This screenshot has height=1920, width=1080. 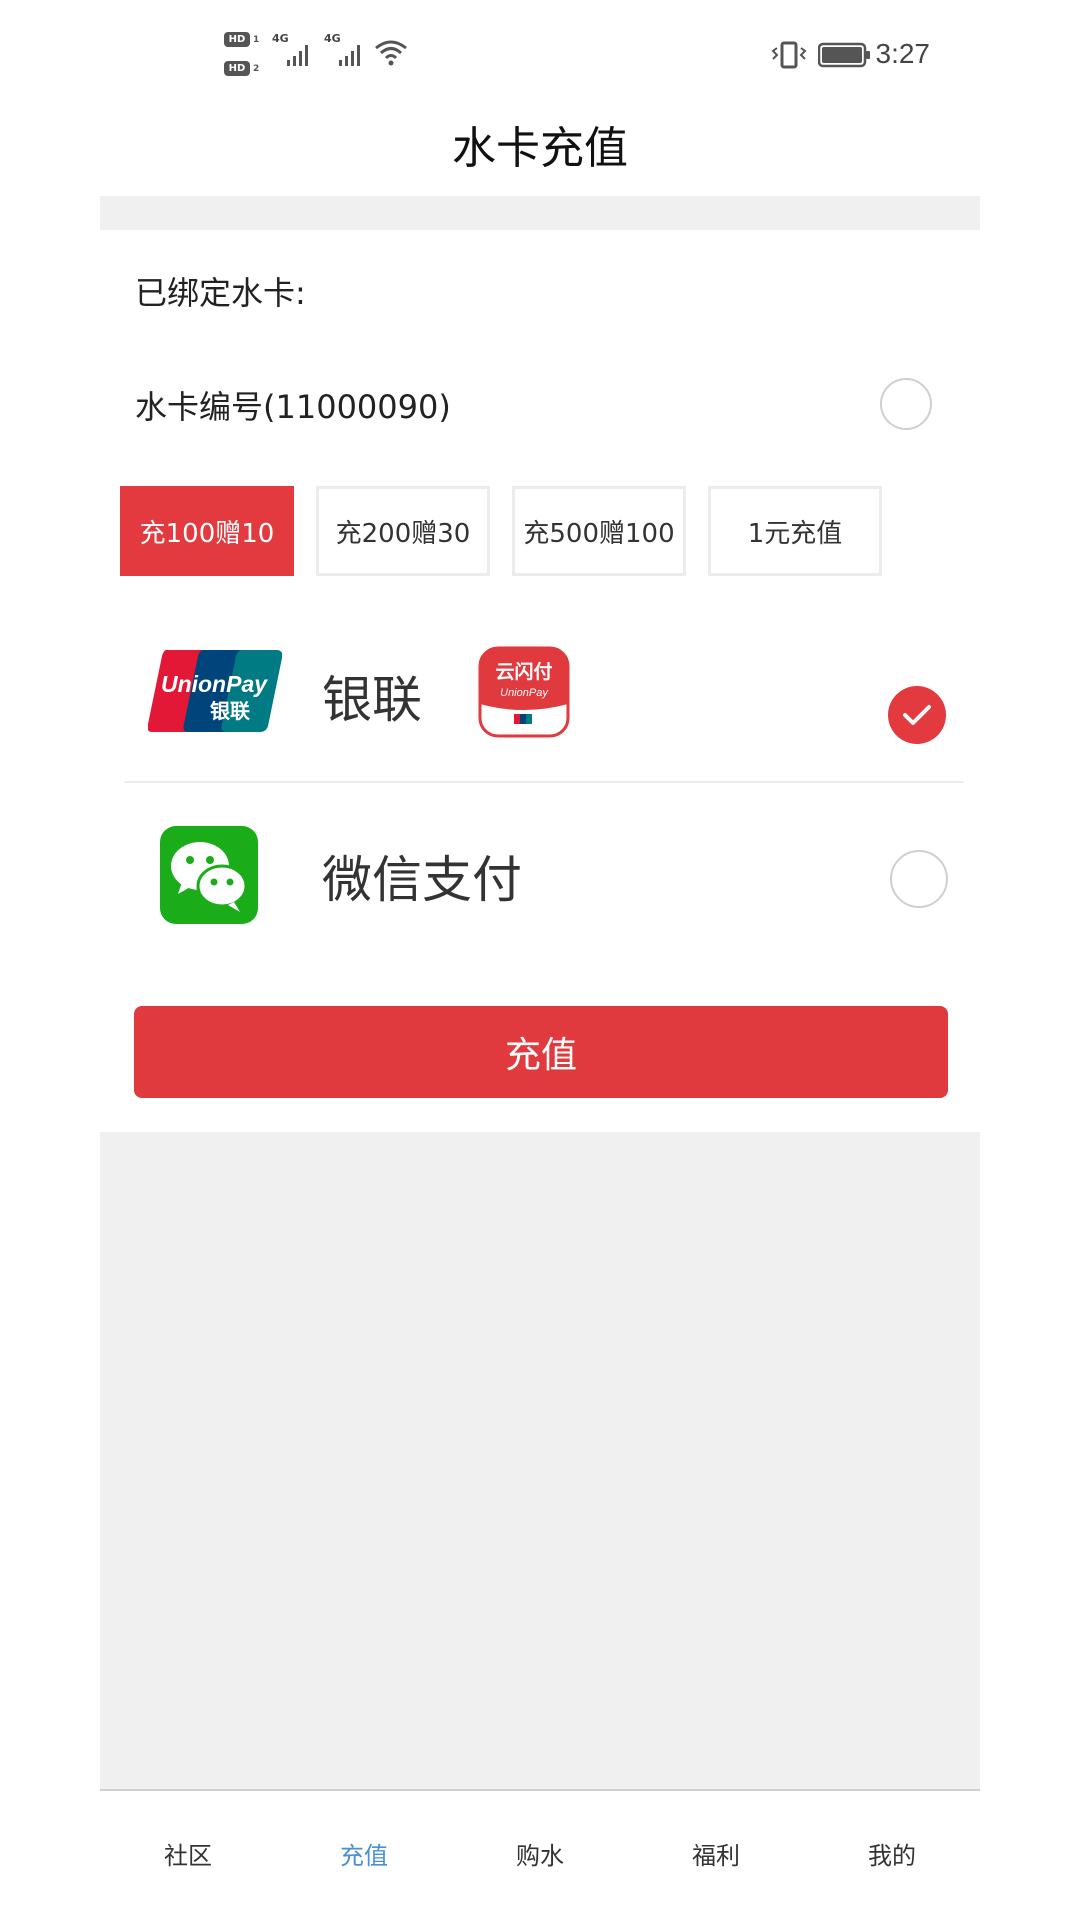 What do you see at coordinates (716, 1853) in the screenshot?
I see `nav-item-benefits: 福利` at bounding box center [716, 1853].